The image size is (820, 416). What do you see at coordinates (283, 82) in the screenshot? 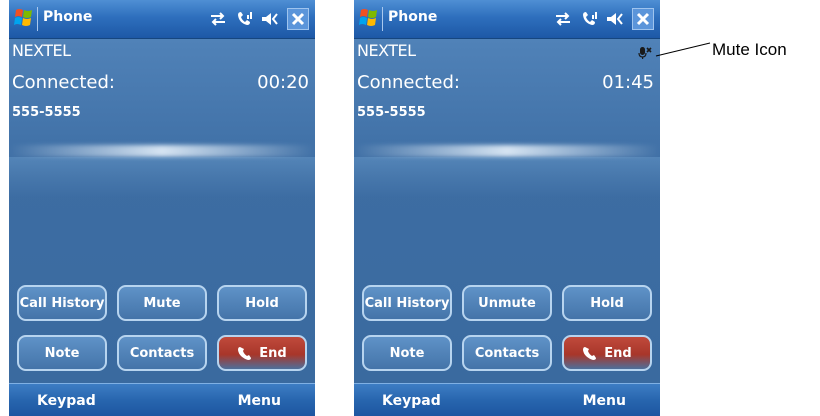
I see `call-timer: 00:20` at bounding box center [283, 82].